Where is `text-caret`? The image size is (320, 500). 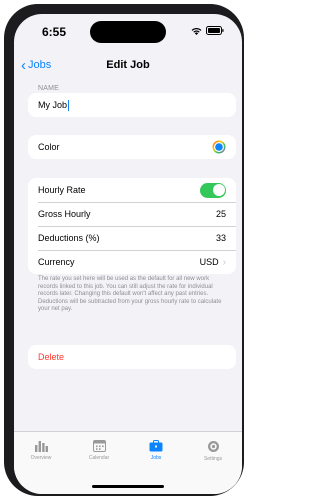
text-caret is located at coordinates (69, 105).